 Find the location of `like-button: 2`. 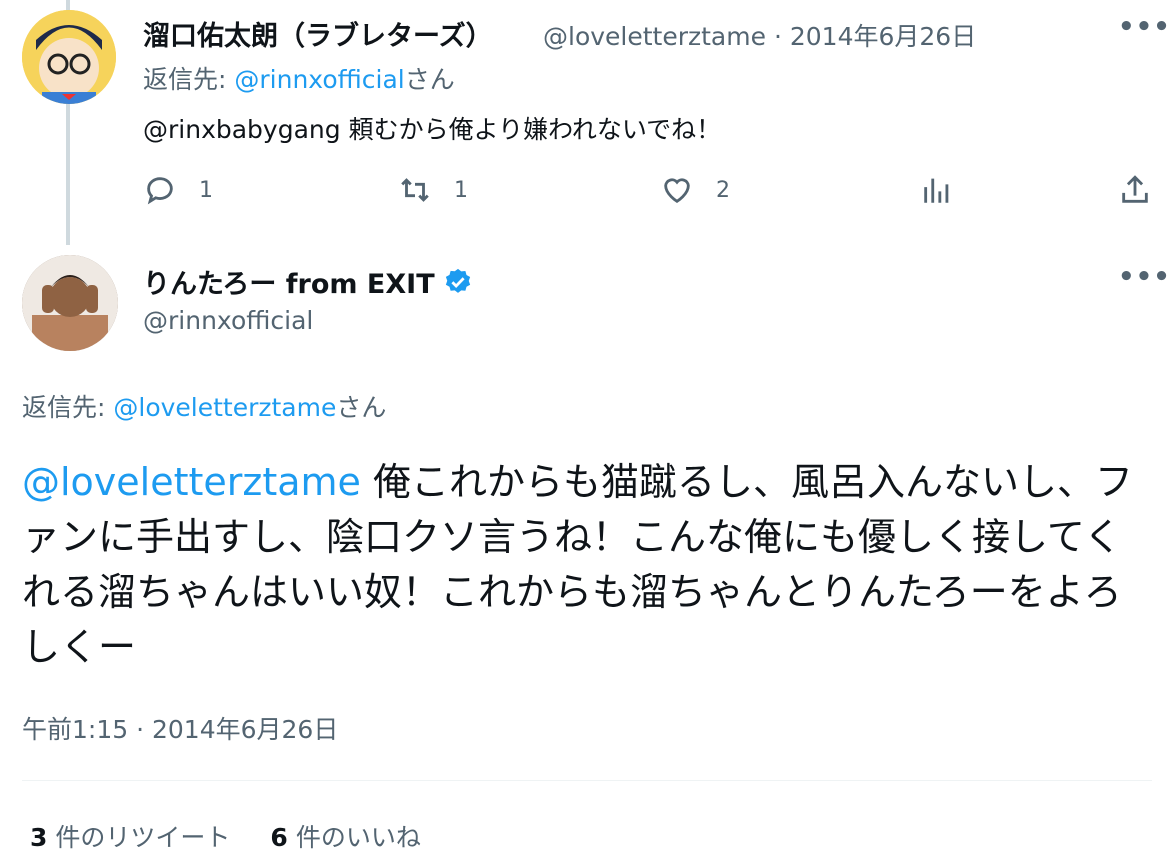

like-button: 2 is located at coordinates (695, 190).